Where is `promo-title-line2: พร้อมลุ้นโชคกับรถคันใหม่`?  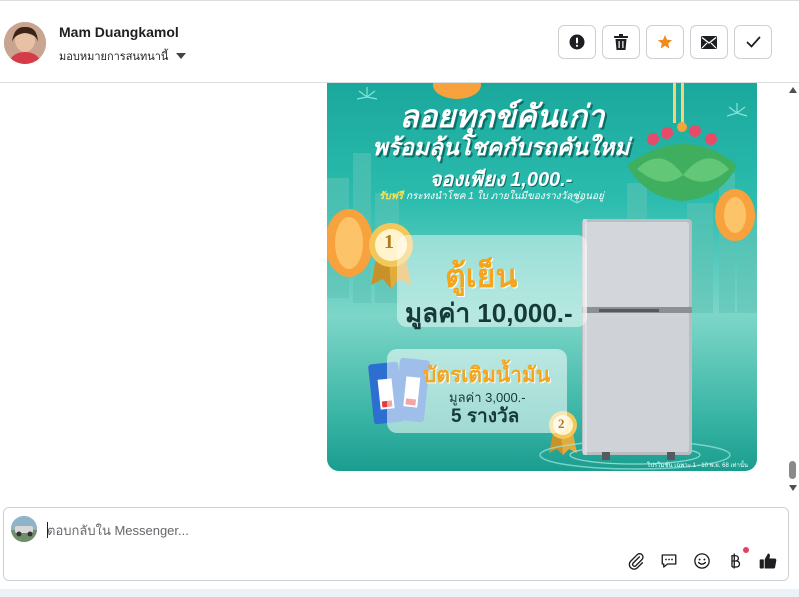 promo-title-line2: พร้อมลุ้นโชคกับรถคันใหม่ is located at coordinates (501, 147).